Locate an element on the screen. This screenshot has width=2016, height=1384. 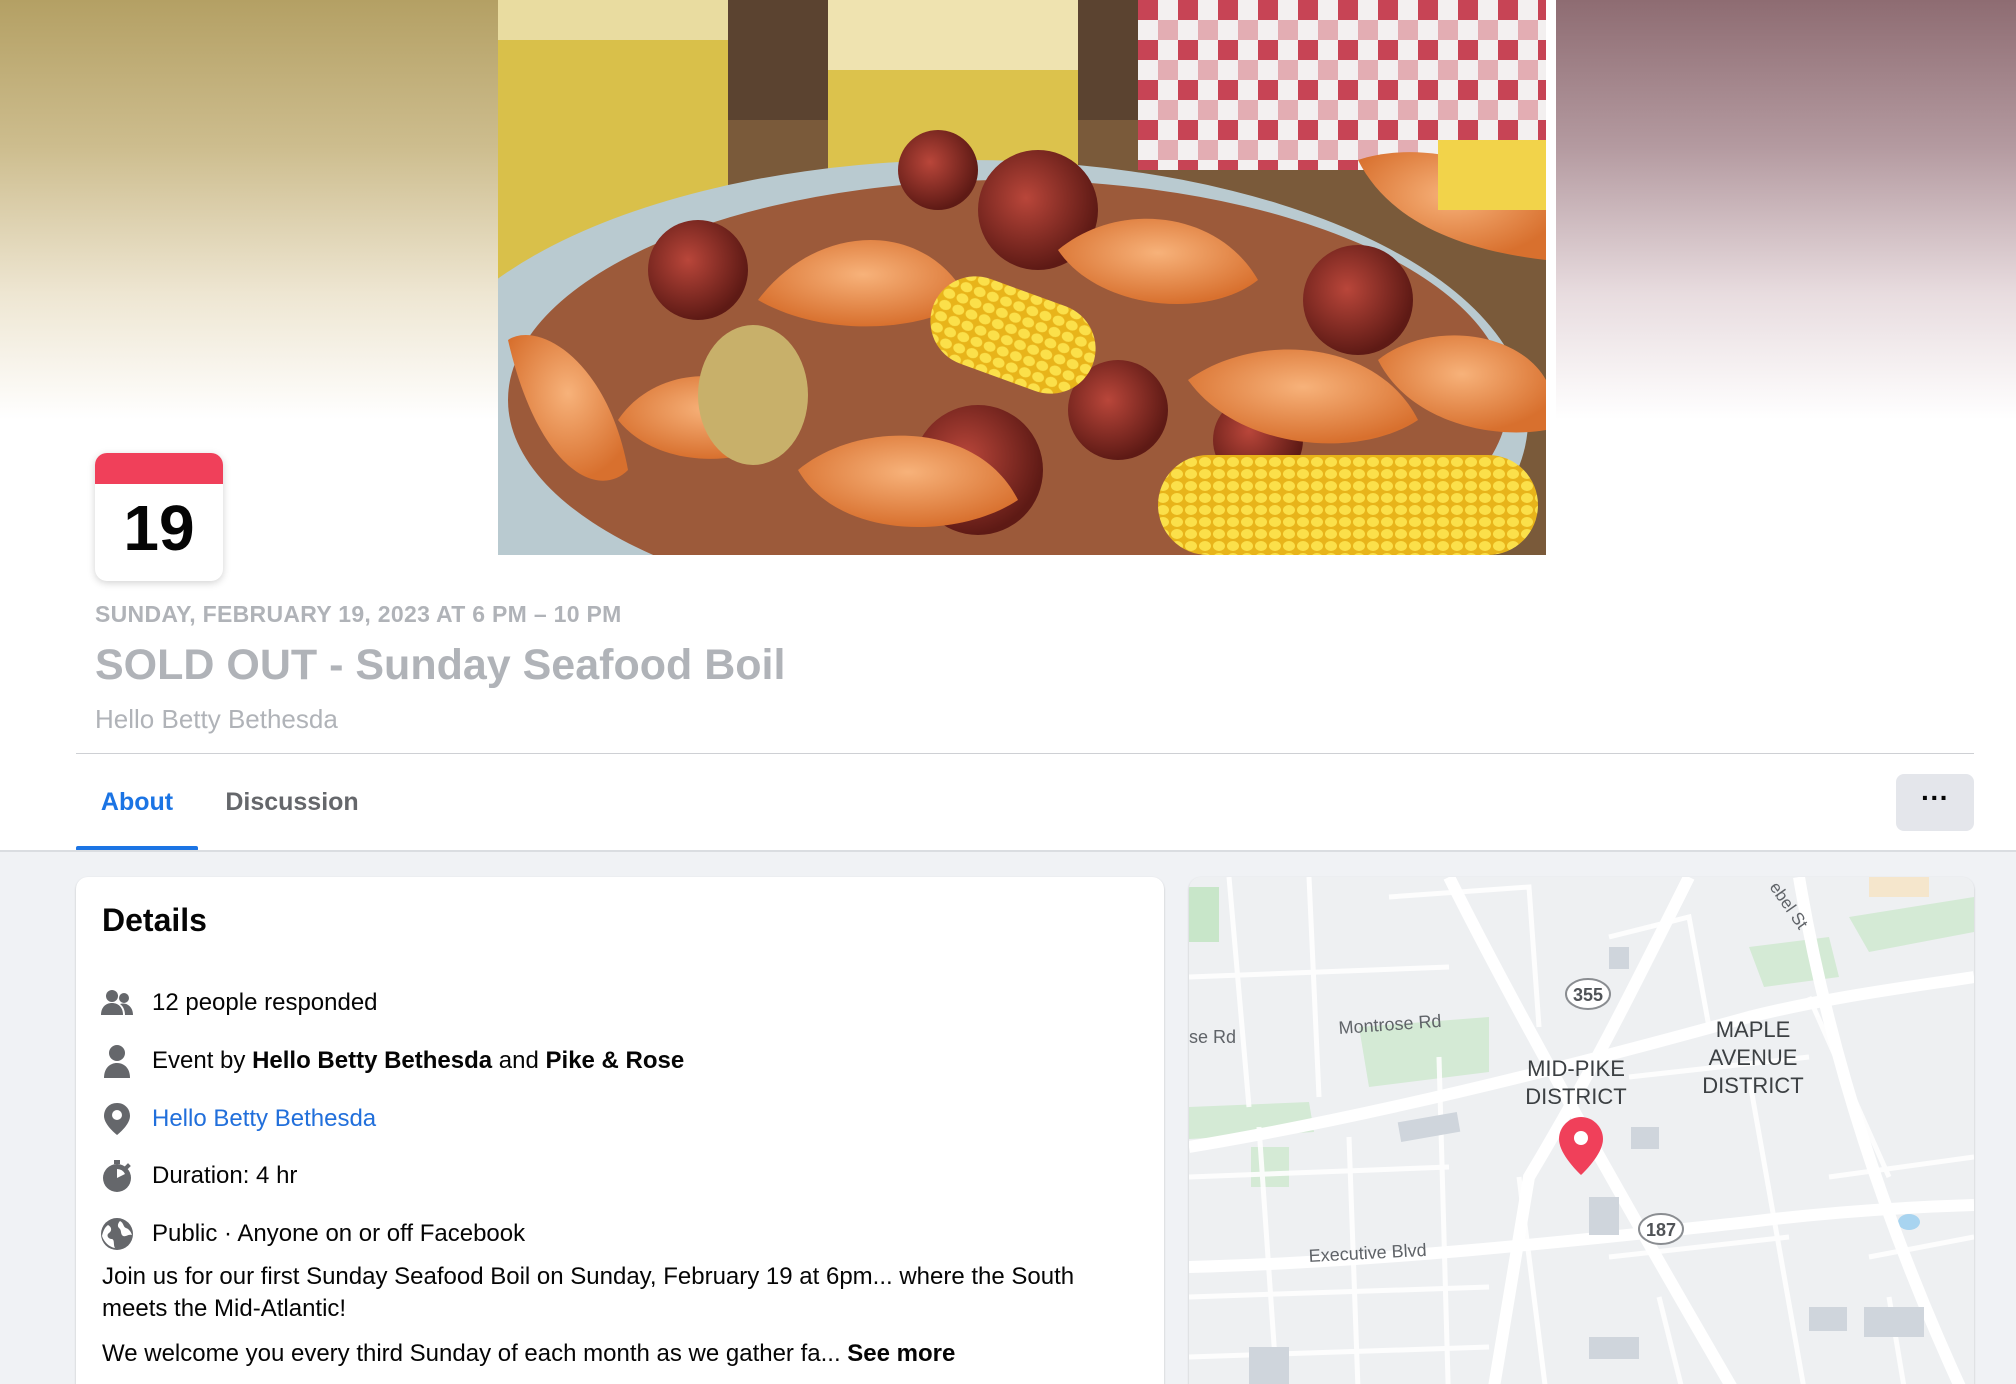
details-heading: Details is located at coordinates (154, 920).